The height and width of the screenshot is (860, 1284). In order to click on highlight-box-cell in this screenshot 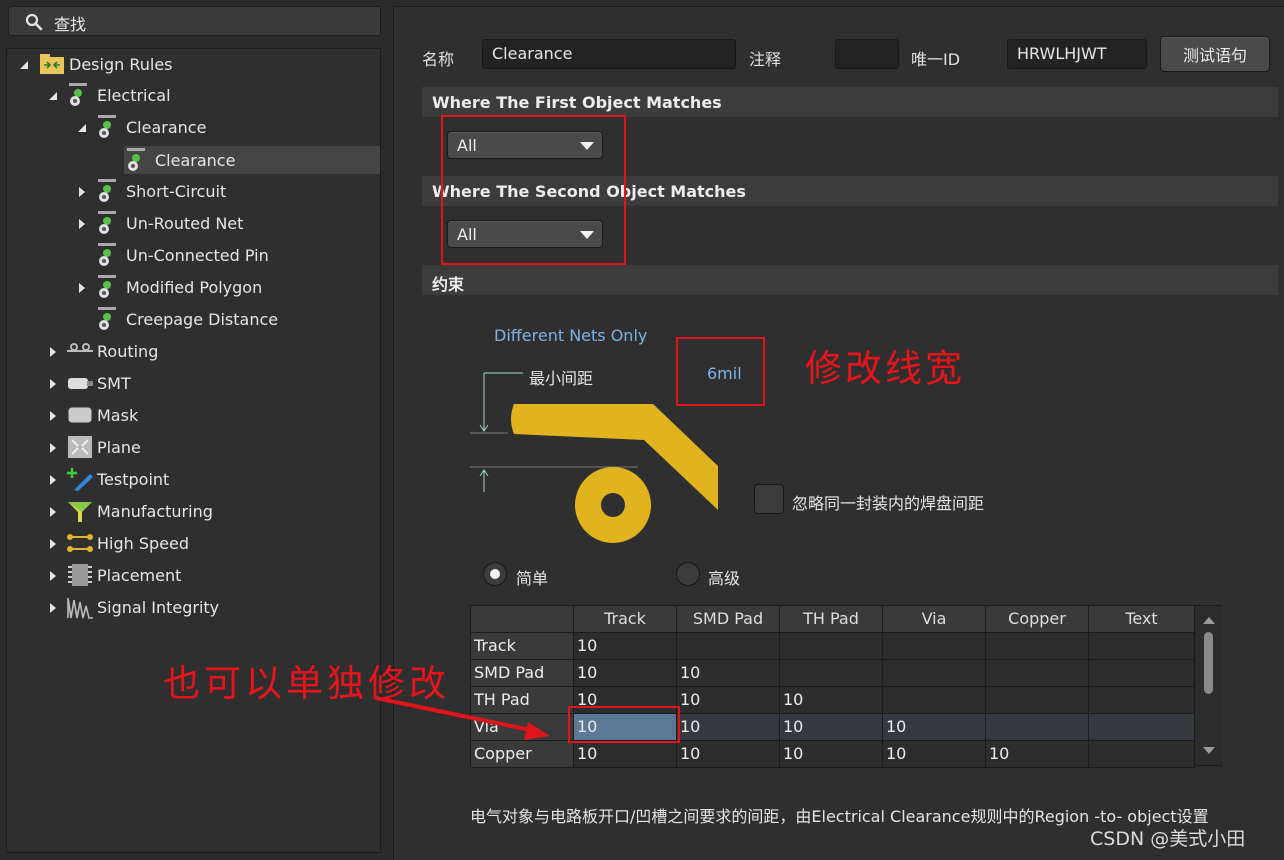, I will do `click(624, 724)`.